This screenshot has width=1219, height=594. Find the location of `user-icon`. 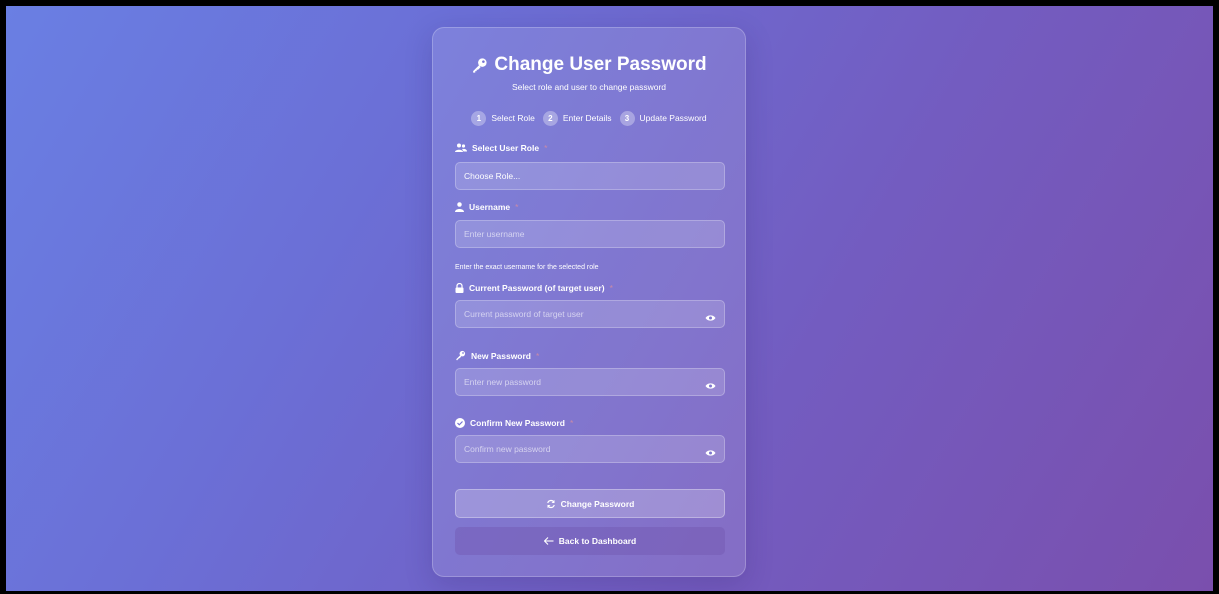

user-icon is located at coordinates (459, 207).